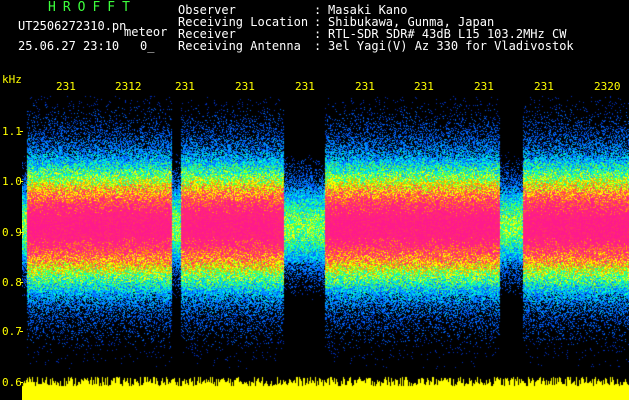  I want to click on datetime-label: 25.06.27 23:10, so click(69, 46).